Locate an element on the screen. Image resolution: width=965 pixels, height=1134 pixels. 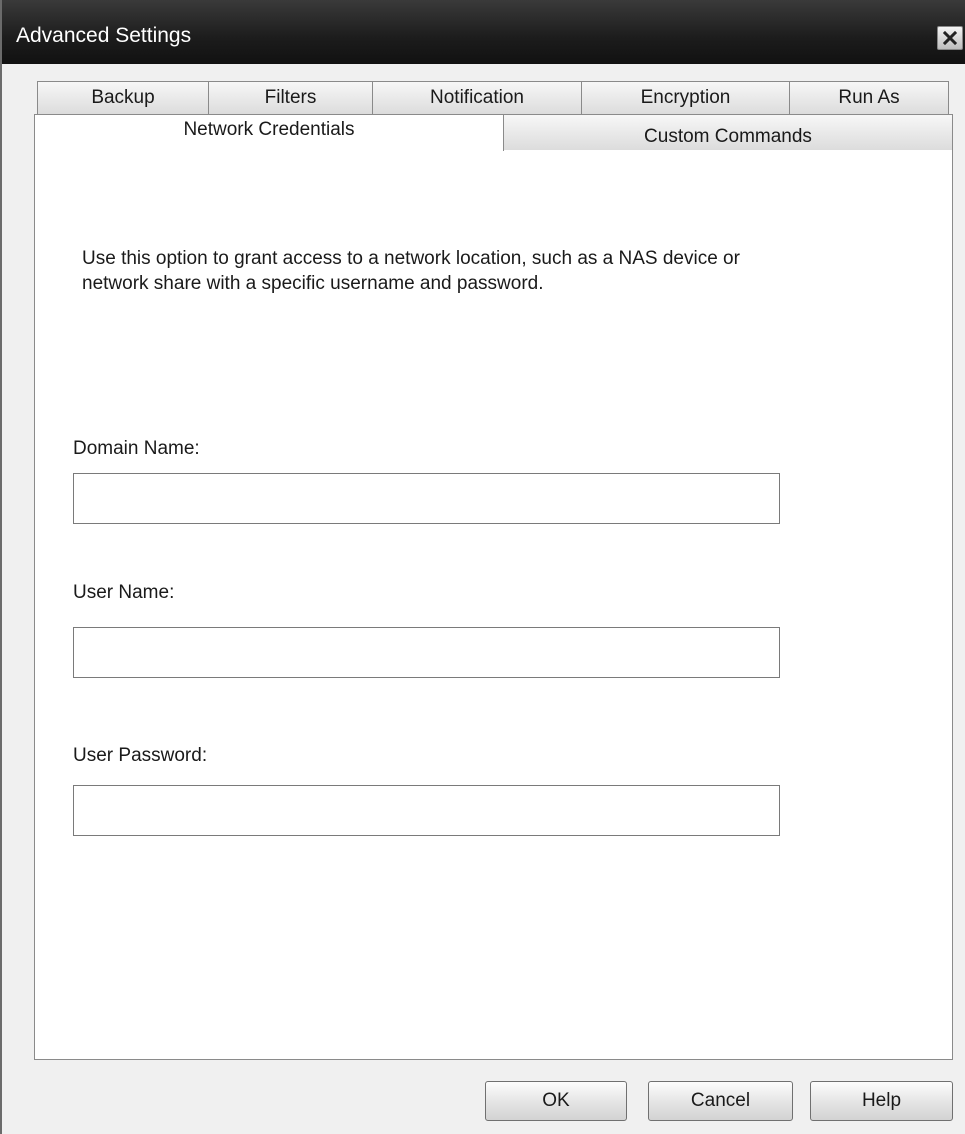
help-button: Help is located at coordinates (881, 1101).